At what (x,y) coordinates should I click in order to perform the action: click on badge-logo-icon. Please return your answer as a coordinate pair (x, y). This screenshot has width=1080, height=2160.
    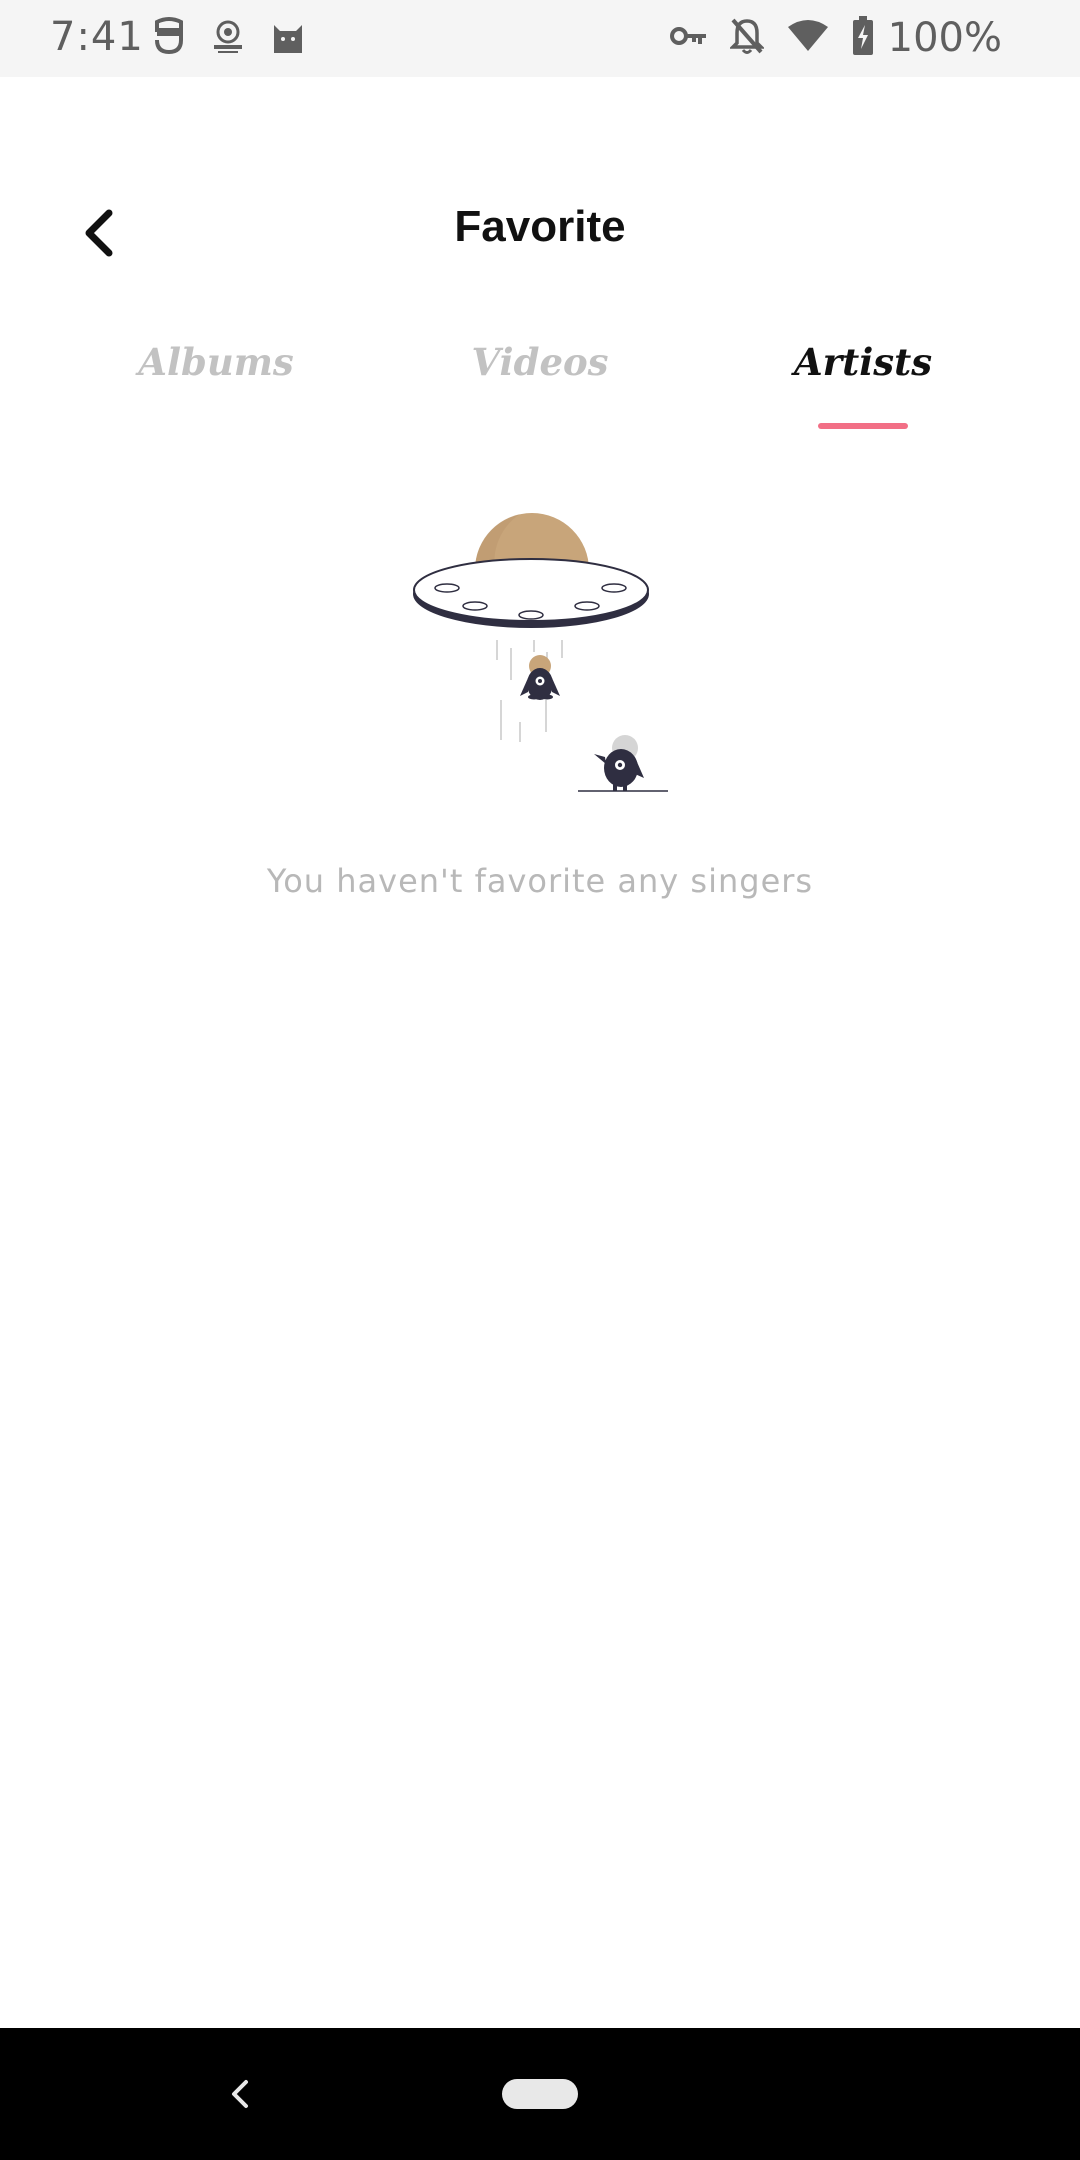
    Looking at the image, I should click on (228, 38).